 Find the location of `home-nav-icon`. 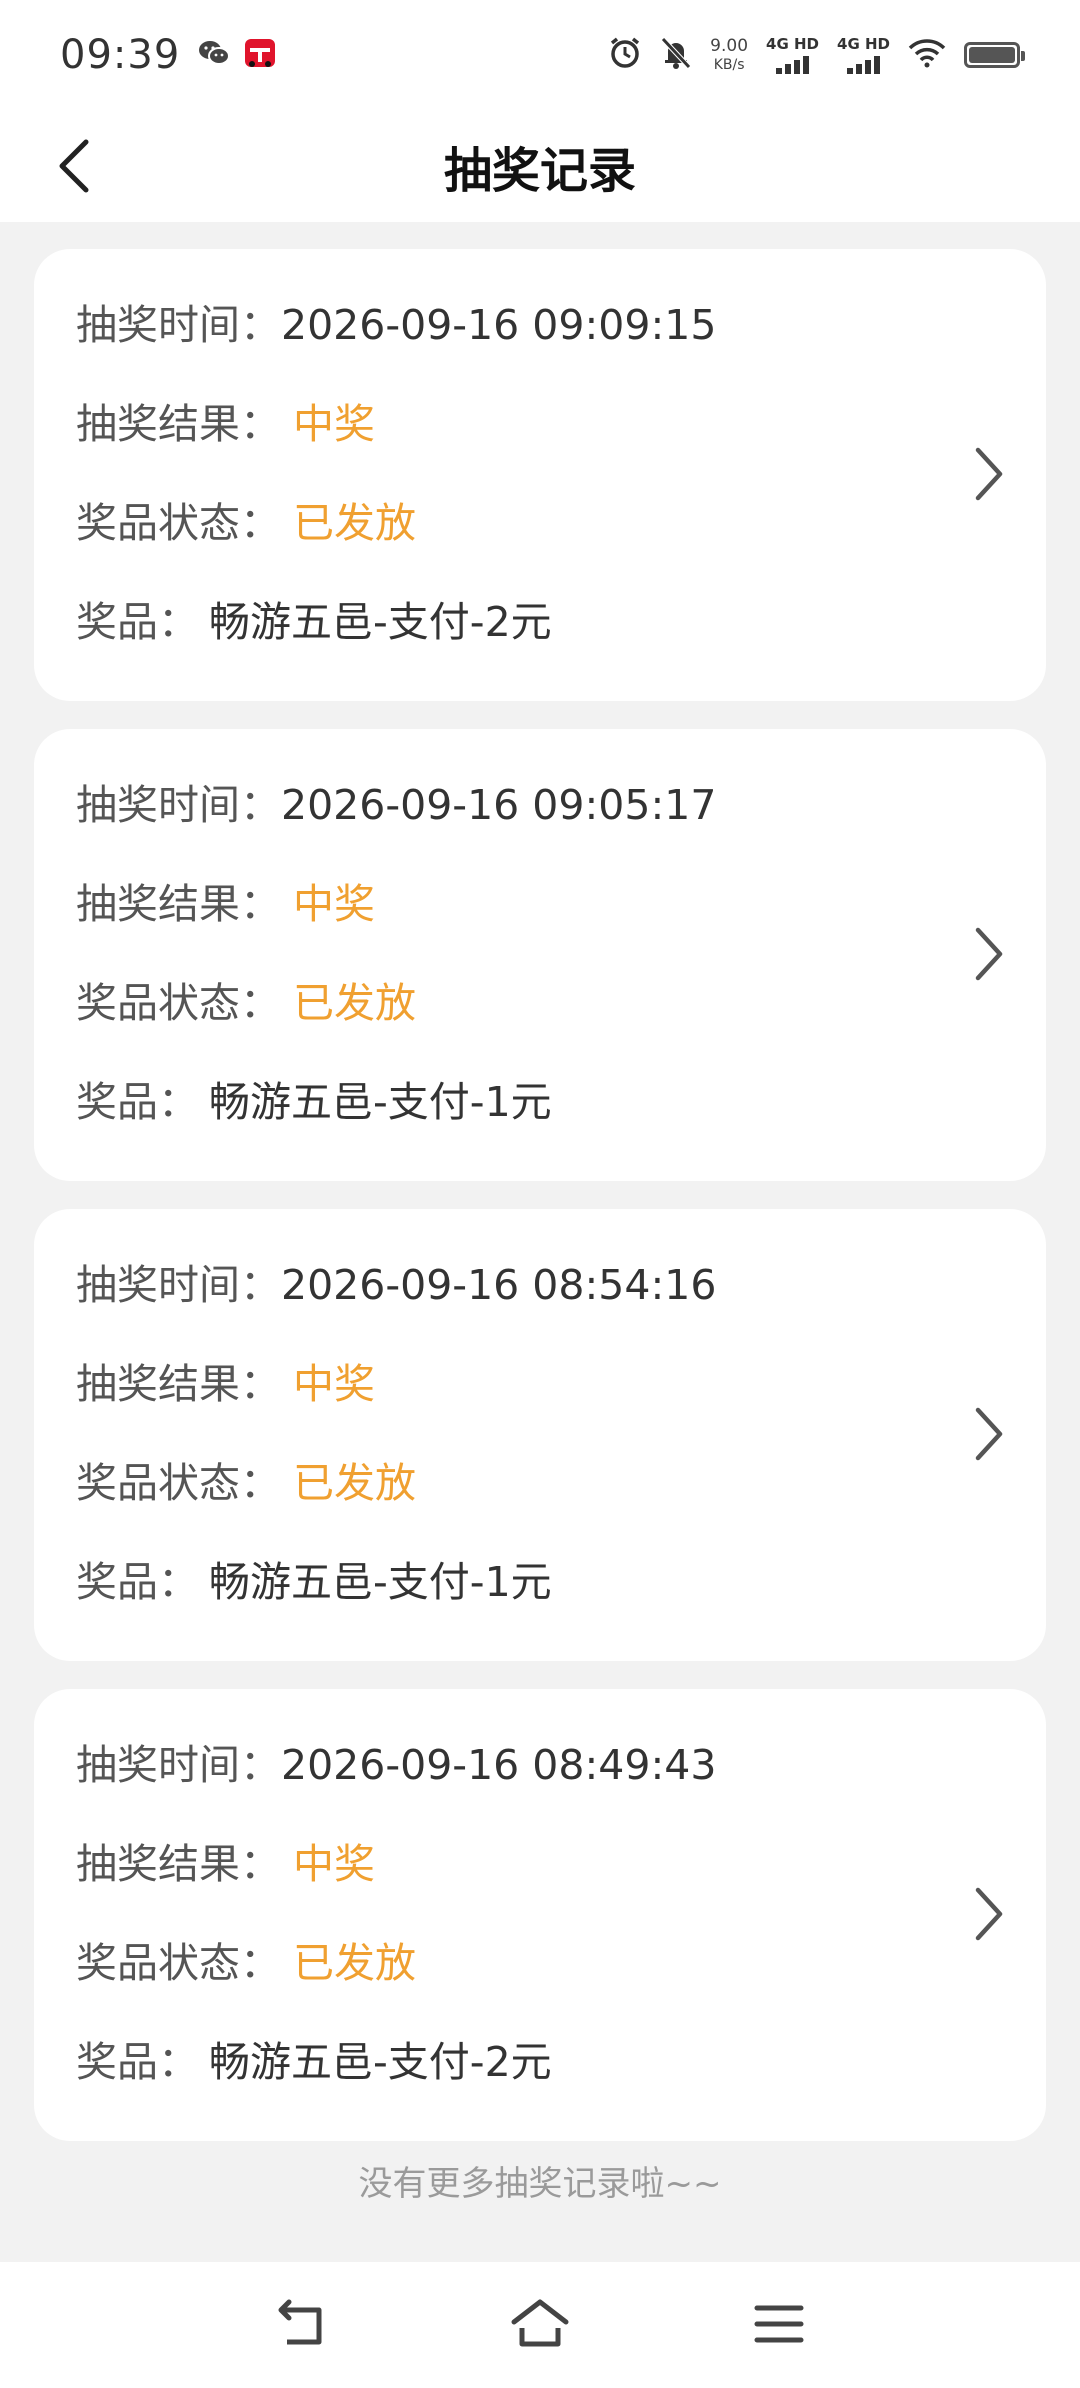

home-nav-icon is located at coordinates (540, 2323).